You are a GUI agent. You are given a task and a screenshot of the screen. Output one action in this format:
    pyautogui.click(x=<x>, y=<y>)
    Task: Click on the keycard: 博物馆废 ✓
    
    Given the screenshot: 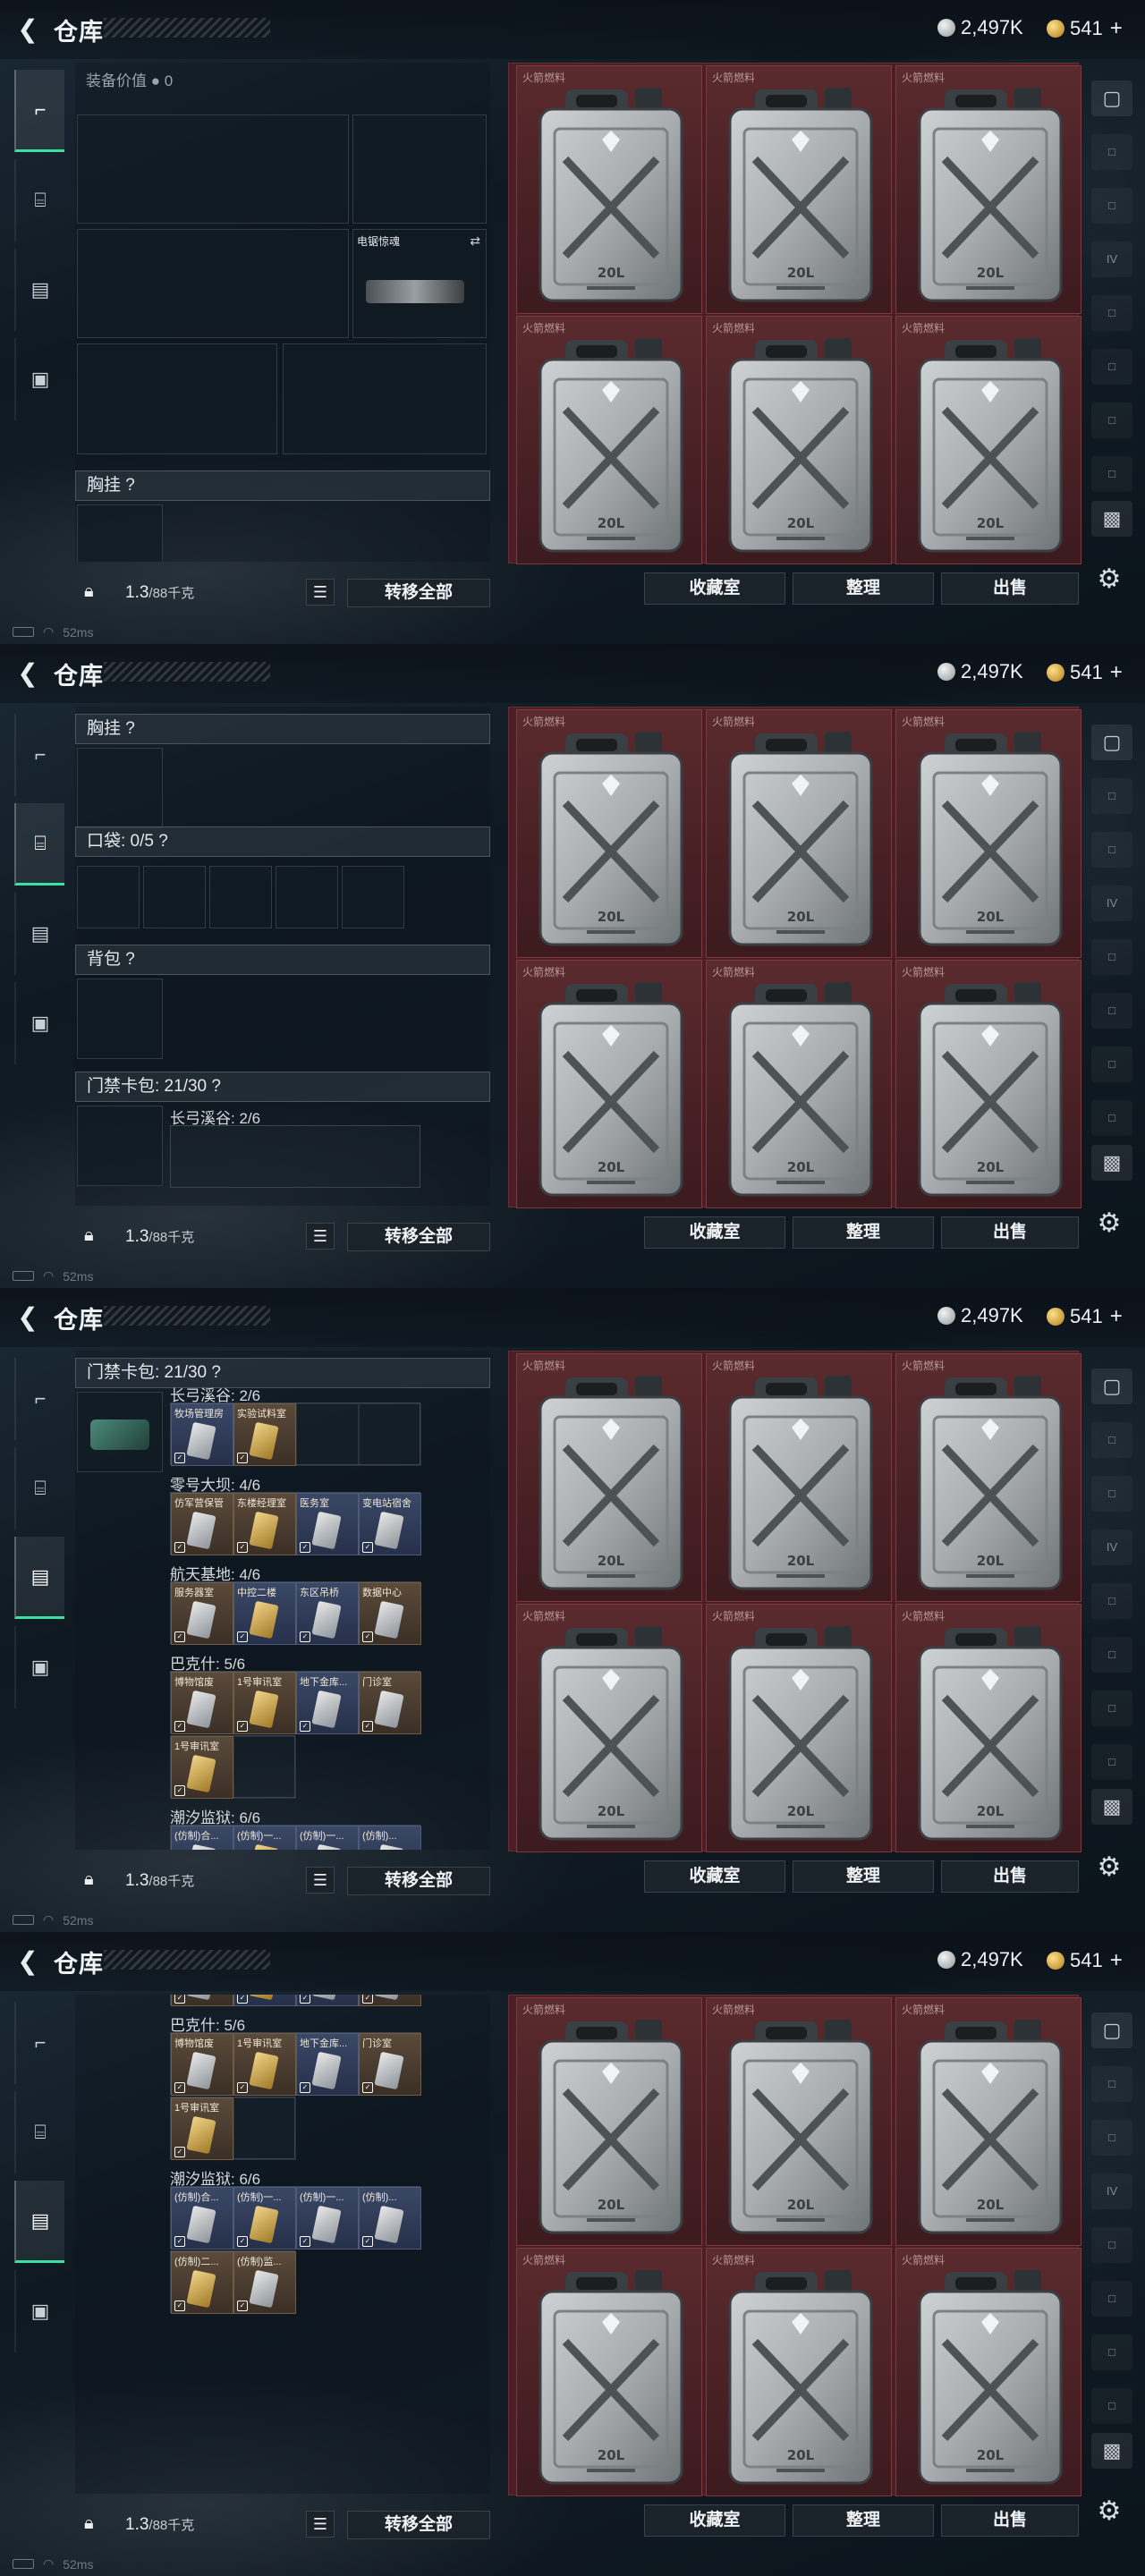 What is the action you would take?
    pyautogui.click(x=202, y=2064)
    